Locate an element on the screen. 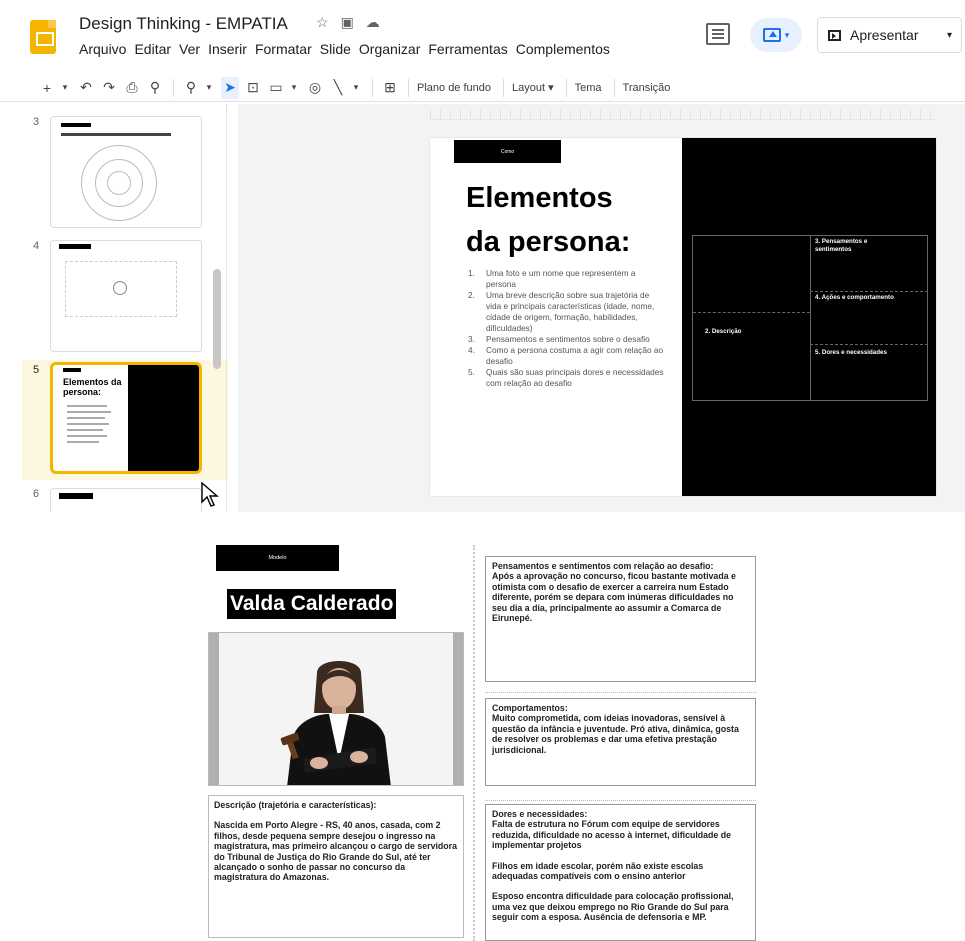 Image resolution: width=965 pixels, height=941 pixels. modelo-tag: Modelo is located at coordinates (277, 558).